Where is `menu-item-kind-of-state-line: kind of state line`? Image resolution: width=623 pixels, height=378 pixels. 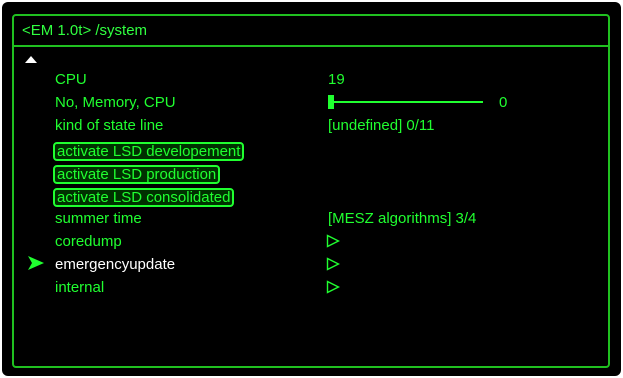 menu-item-kind-of-state-line: kind of state line is located at coordinates (109, 125).